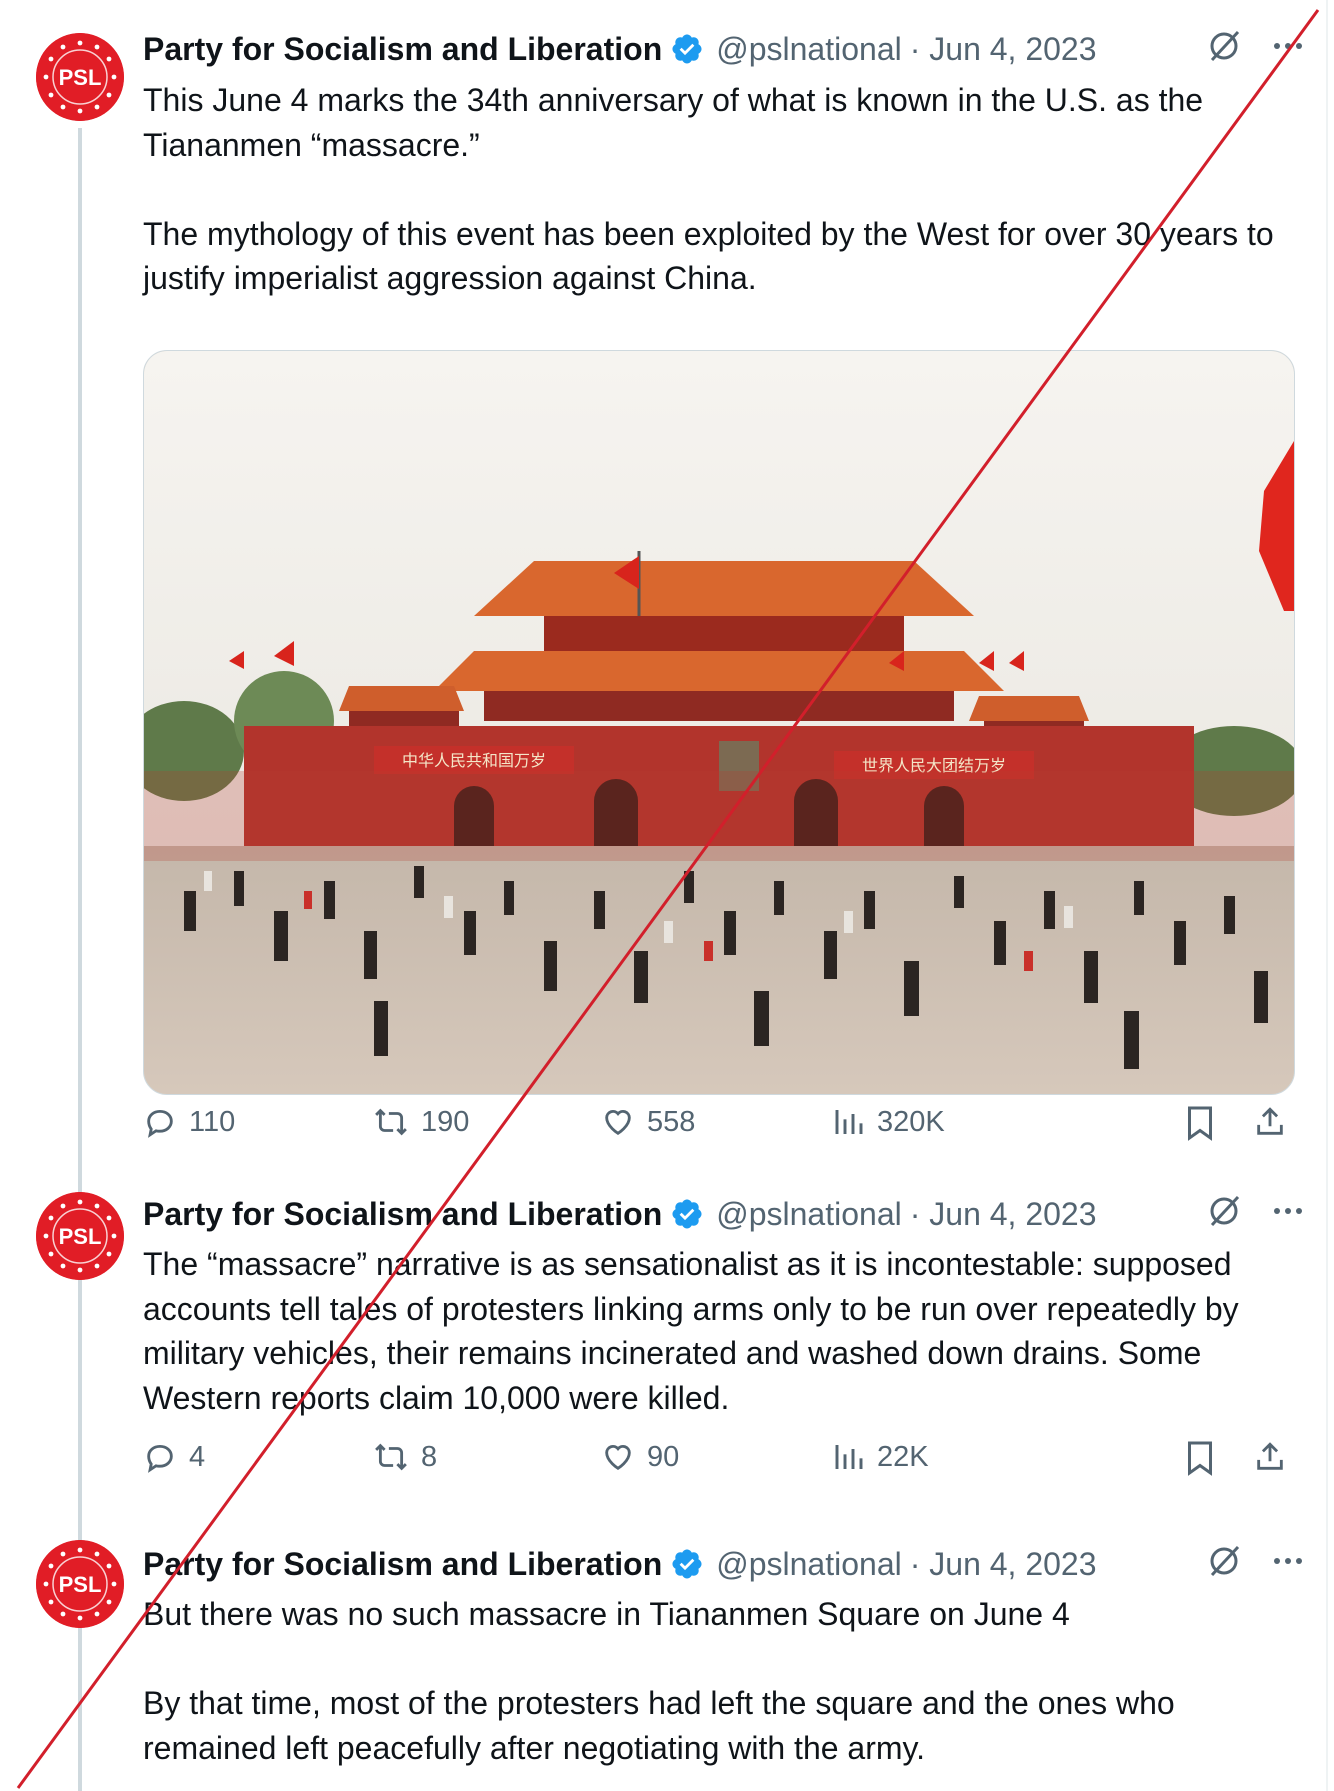 The image size is (1334, 1791). What do you see at coordinates (671, 1121) in the screenshot?
I see `like-count: 558` at bounding box center [671, 1121].